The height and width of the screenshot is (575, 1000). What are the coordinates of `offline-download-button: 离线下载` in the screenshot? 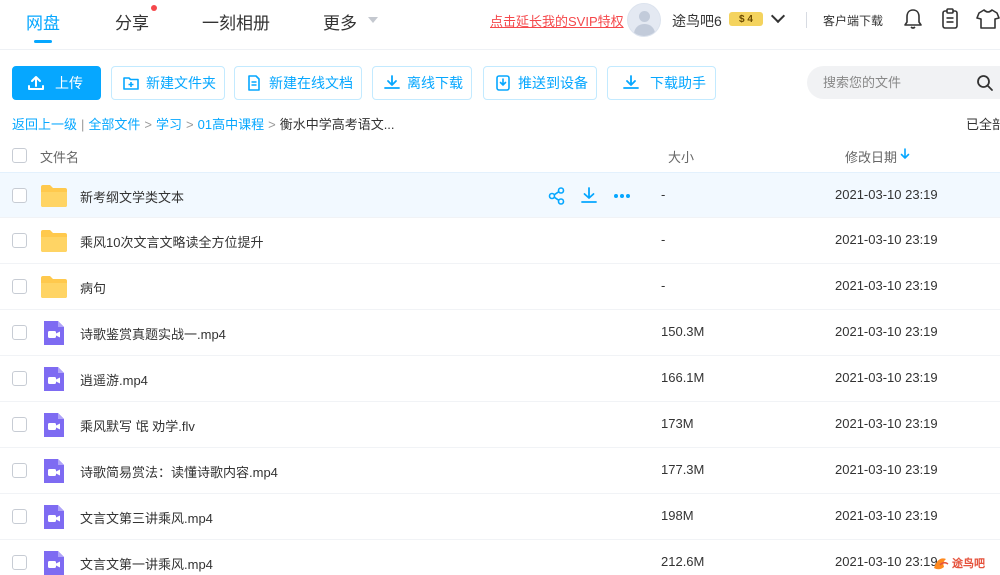 It's located at (422, 83).